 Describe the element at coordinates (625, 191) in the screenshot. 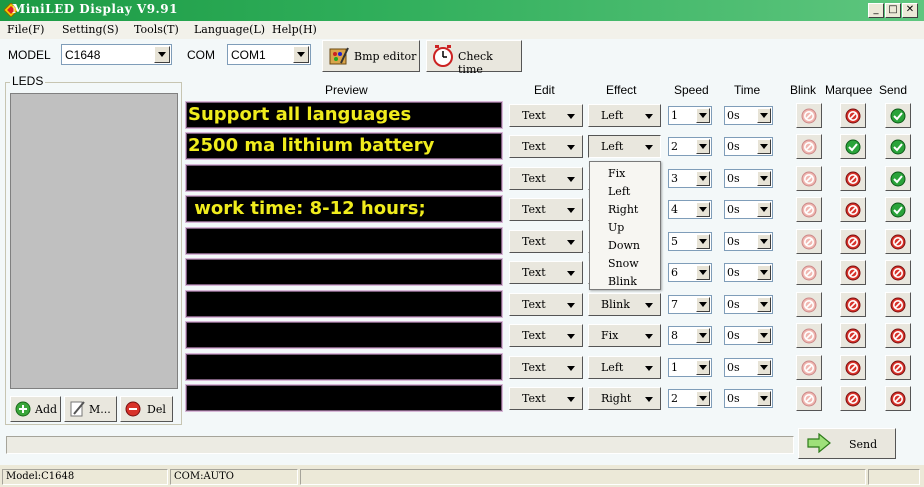

I see `effect-option: Left` at that location.